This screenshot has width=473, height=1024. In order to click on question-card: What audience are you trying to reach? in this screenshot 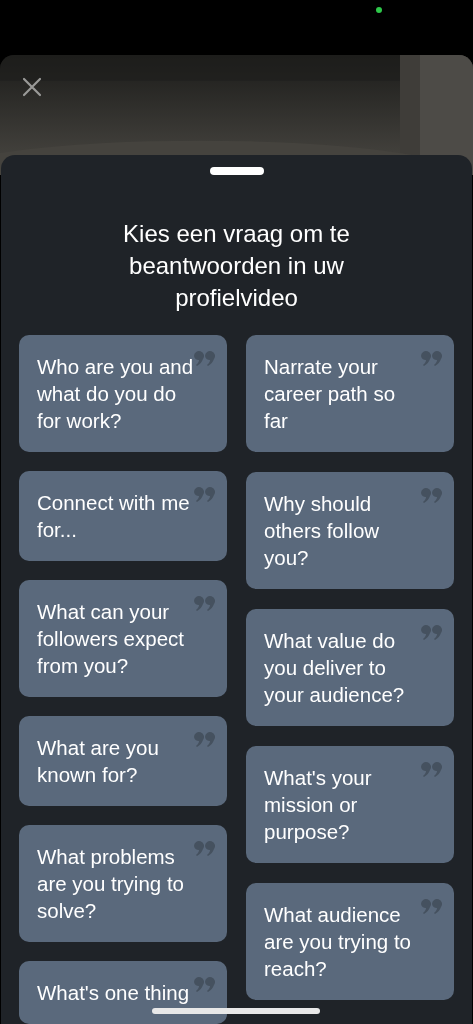, I will do `click(350, 941)`.